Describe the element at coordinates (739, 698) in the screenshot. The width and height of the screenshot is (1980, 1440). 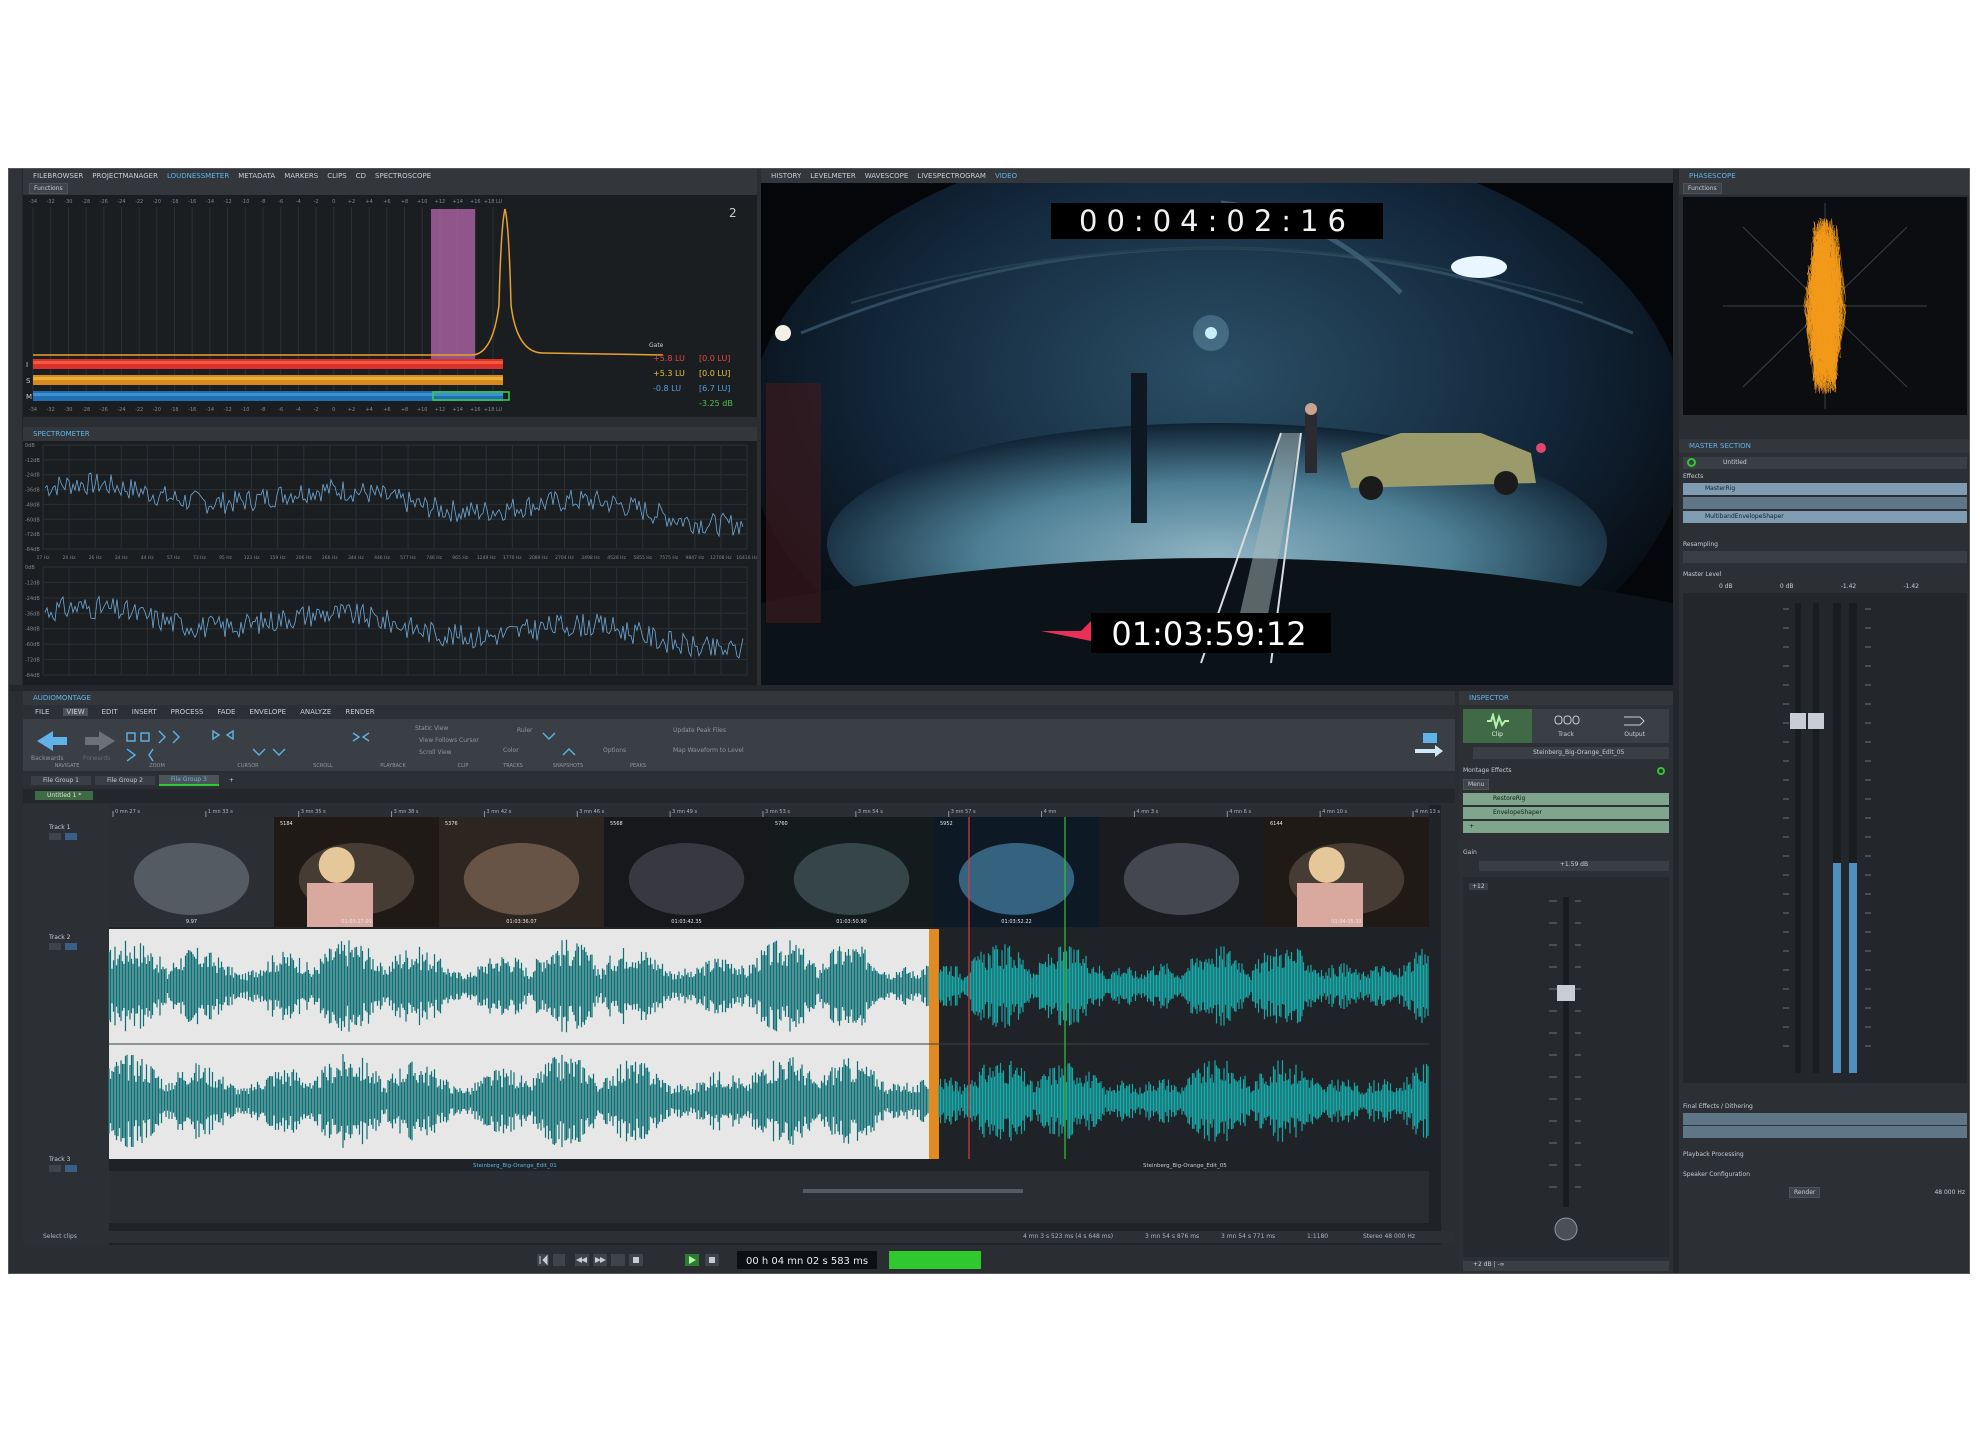
I see `audiomontage-header: AUDIOMONTAGE` at that location.